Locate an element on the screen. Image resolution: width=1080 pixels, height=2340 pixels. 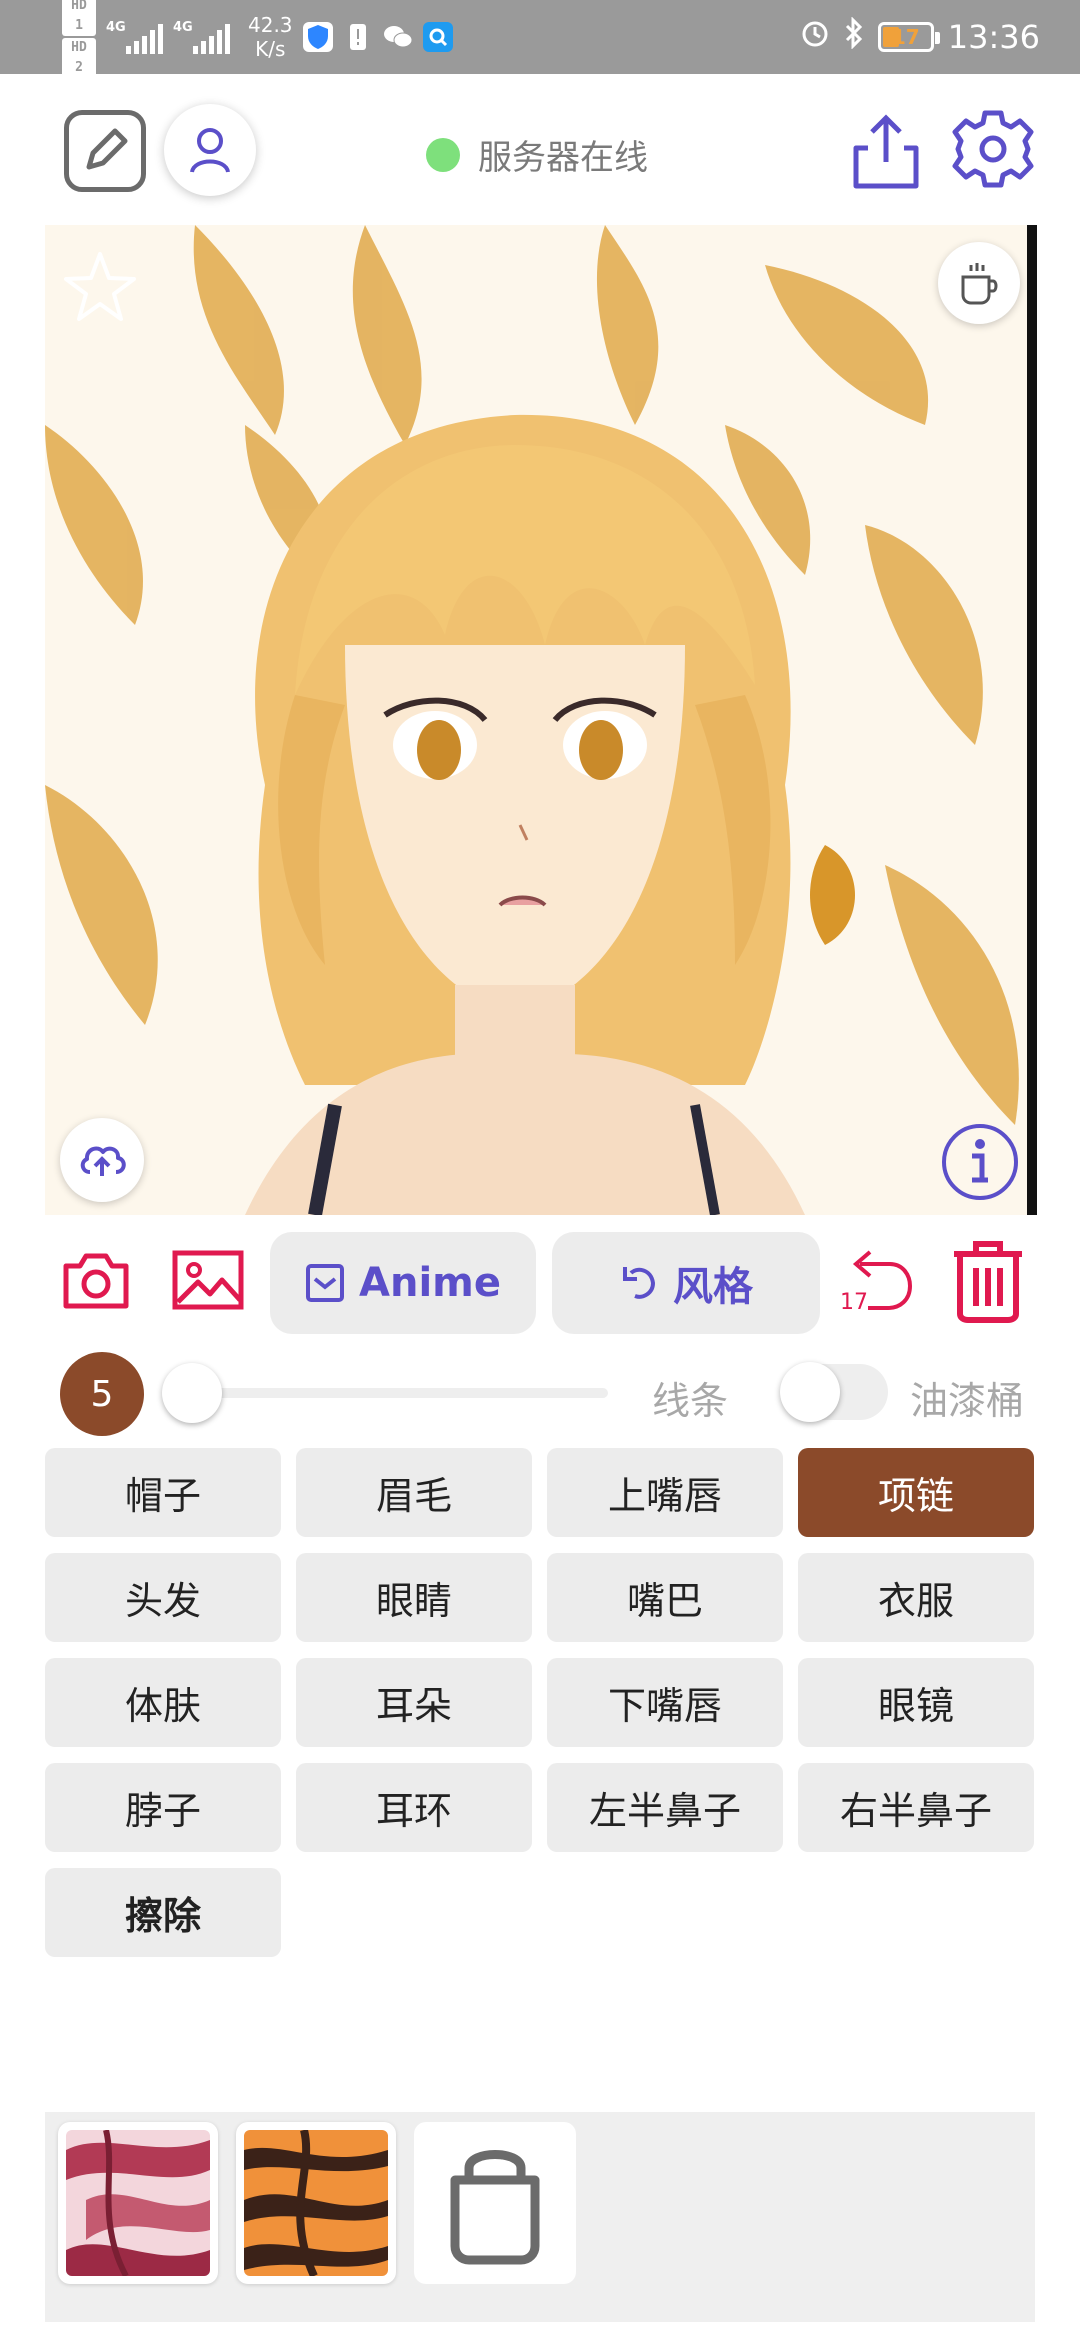
signal-1-icon: 4G is located at coordinates (134, 37).